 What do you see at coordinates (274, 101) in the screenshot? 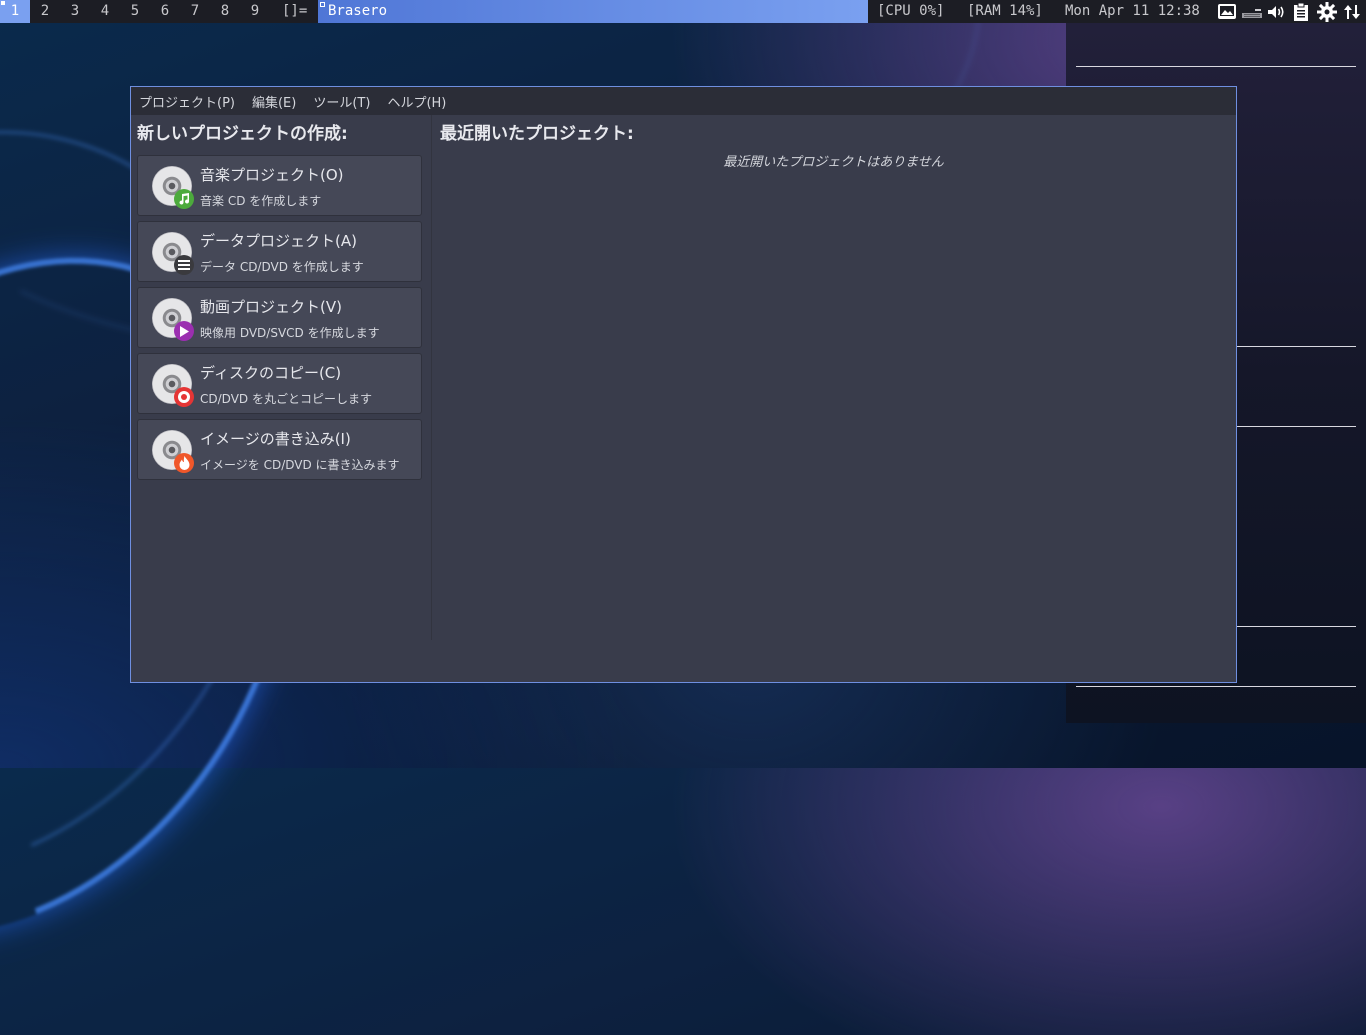
I see `menu-edit: 編集(E)` at bounding box center [274, 101].